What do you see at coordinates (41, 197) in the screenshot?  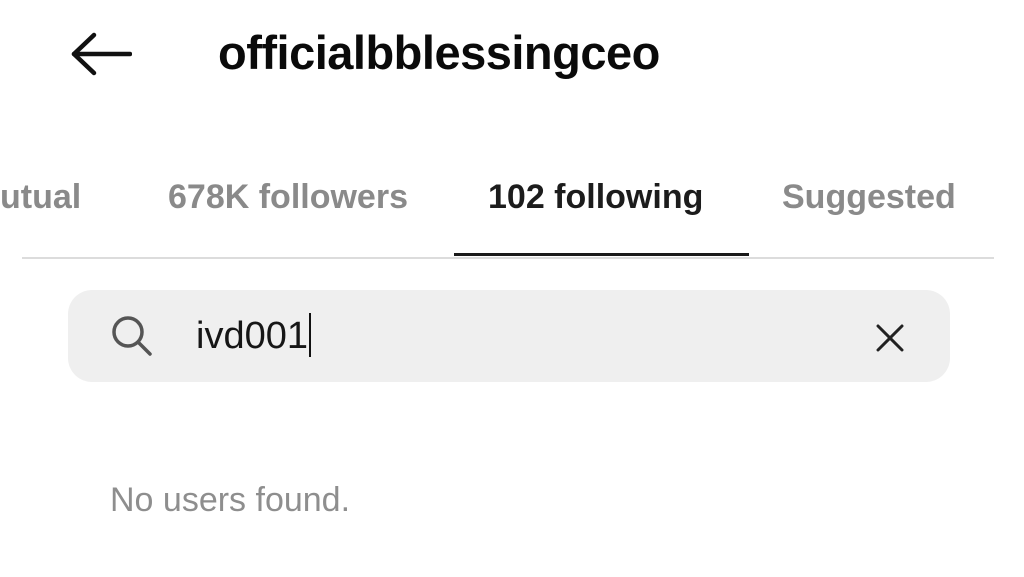 I see `tab-mutual-label: utual` at bounding box center [41, 197].